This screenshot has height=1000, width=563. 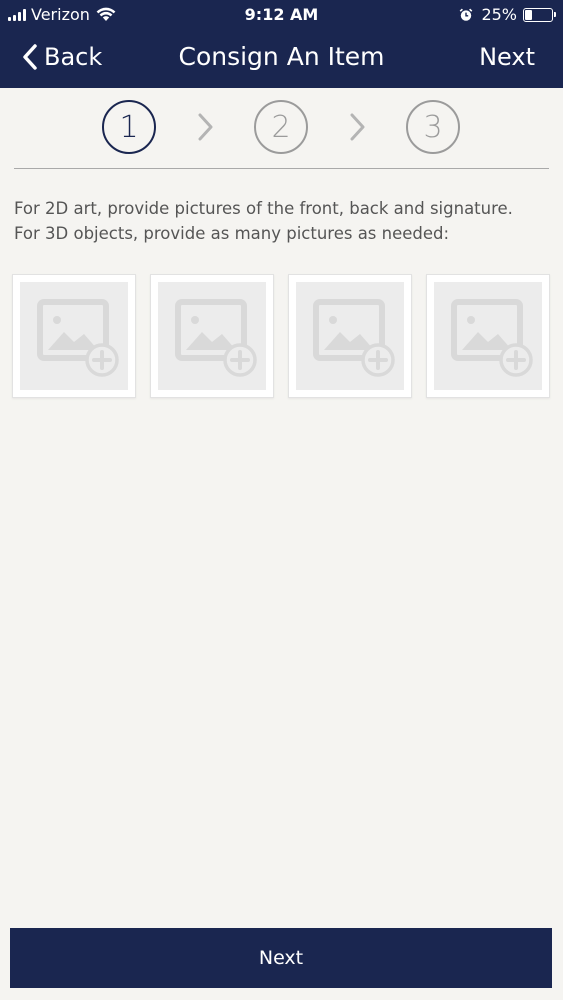 I want to click on status-bar: Verizon 9:12 AM 25%, so click(x=281, y=15).